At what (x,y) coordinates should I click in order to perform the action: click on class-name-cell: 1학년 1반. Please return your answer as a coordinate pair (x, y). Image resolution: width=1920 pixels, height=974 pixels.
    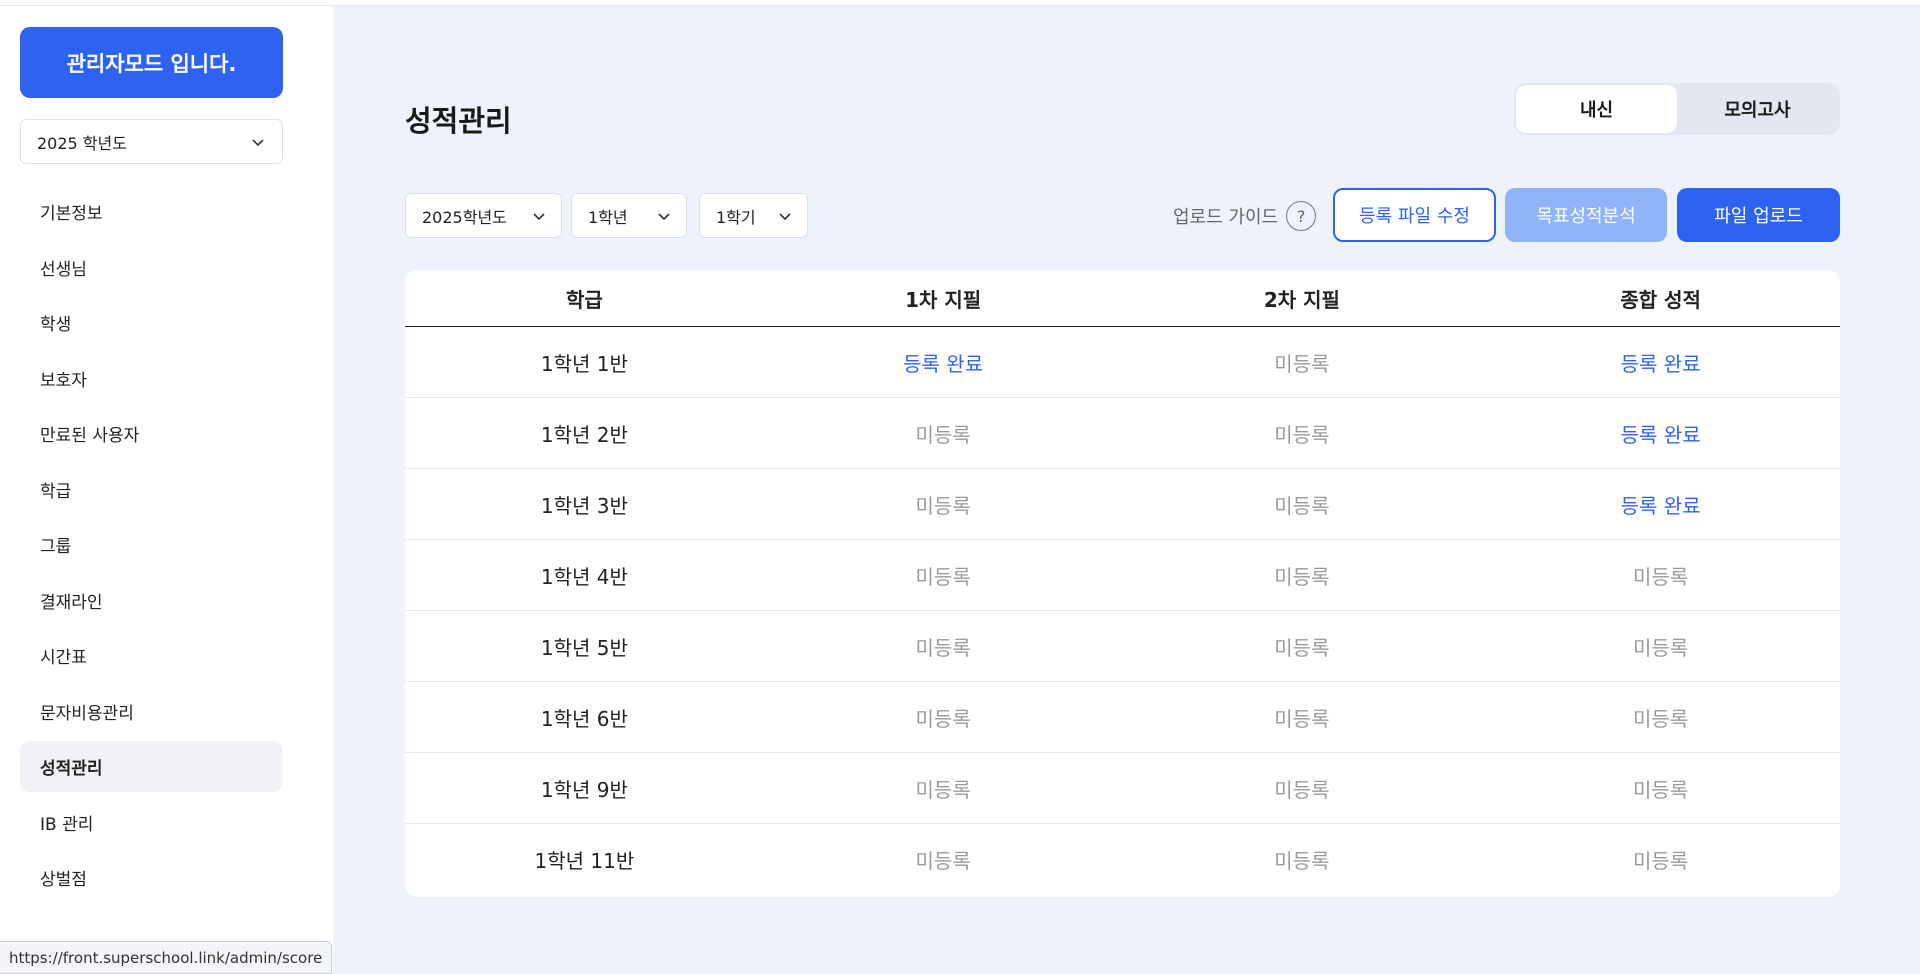
    Looking at the image, I should click on (584, 363).